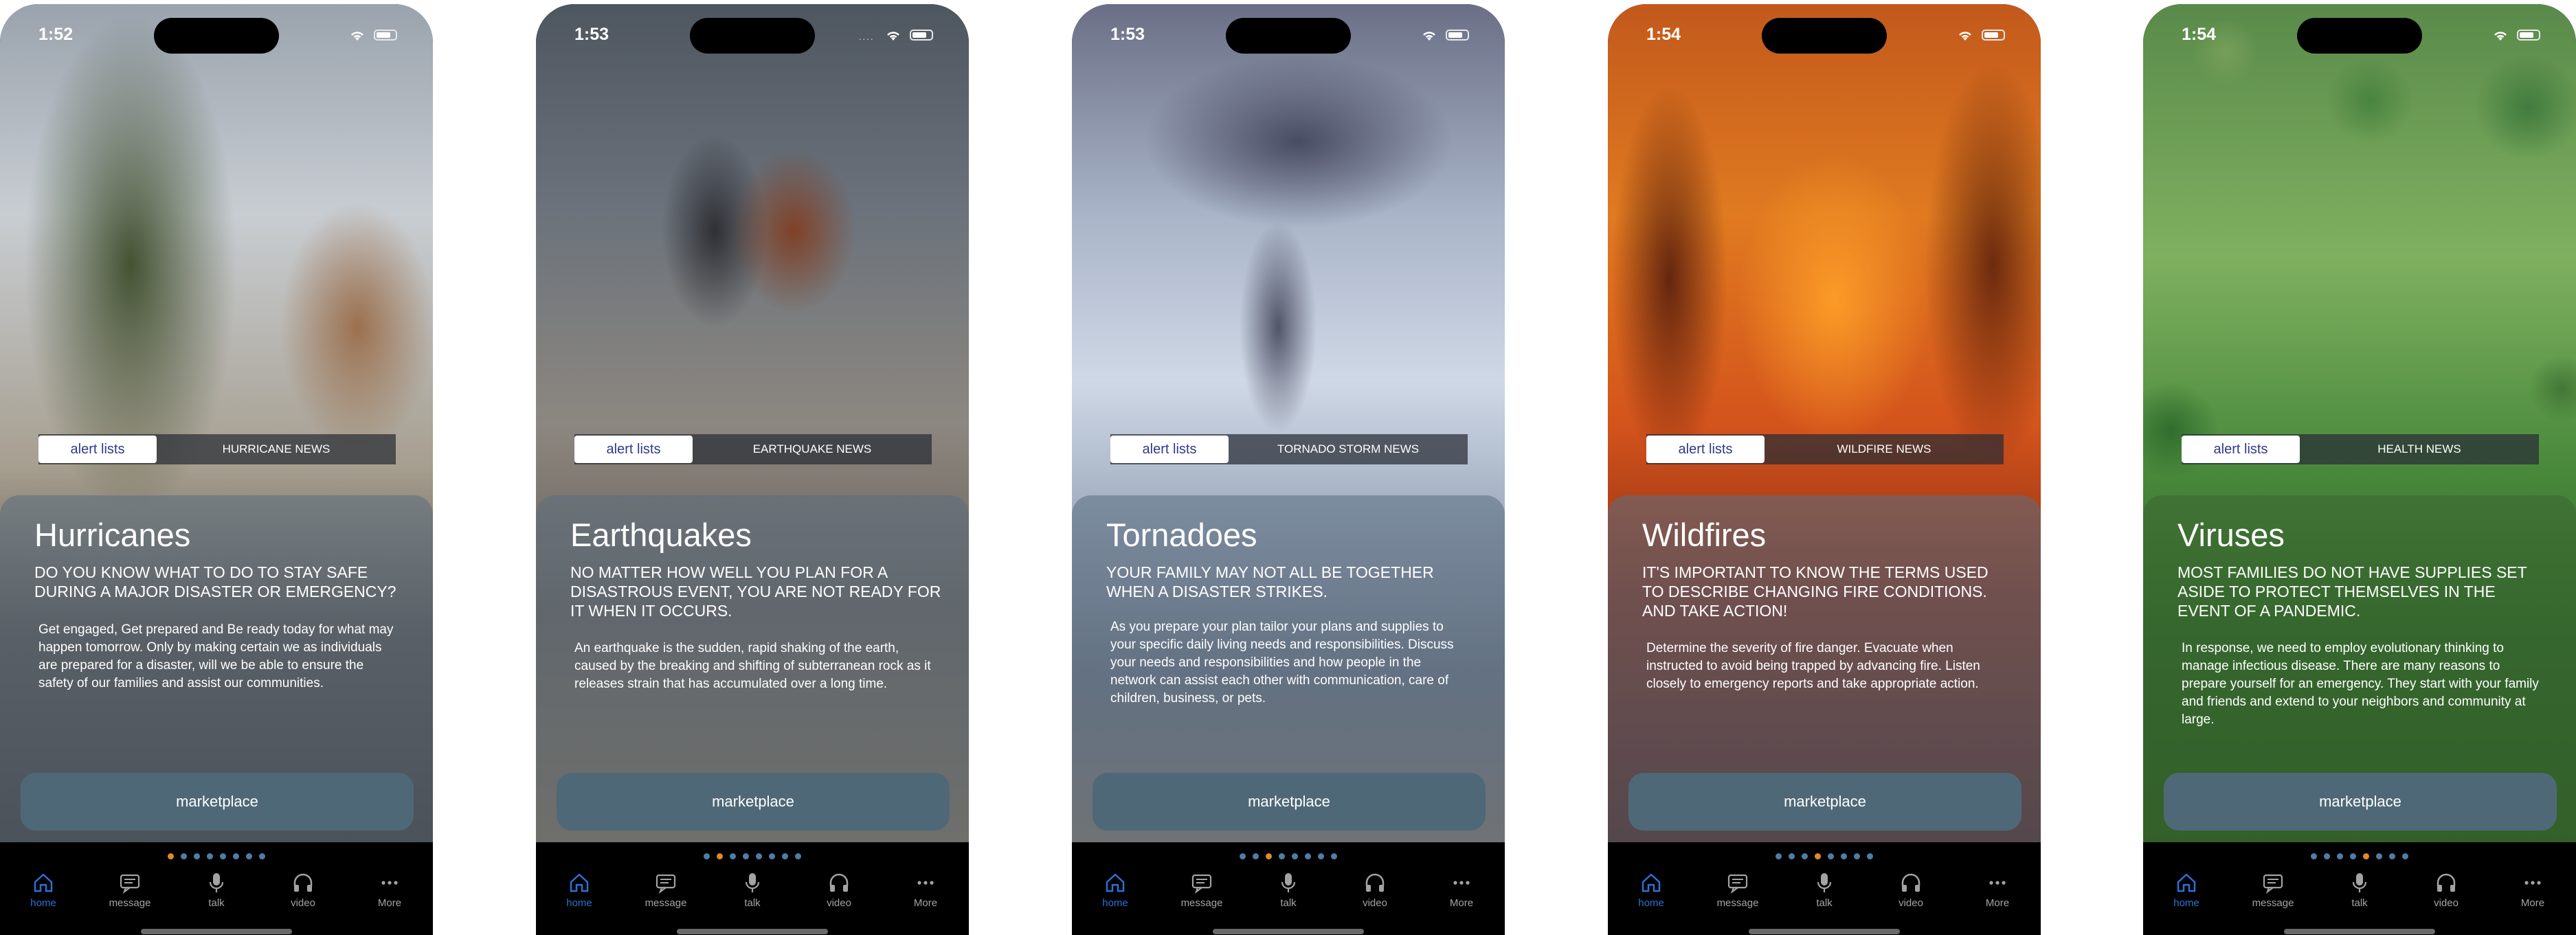 The height and width of the screenshot is (935, 2576). Describe the element at coordinates (276, 449) in the screenshot. I see `news-tab: HURRICANE NEWS` at that location.